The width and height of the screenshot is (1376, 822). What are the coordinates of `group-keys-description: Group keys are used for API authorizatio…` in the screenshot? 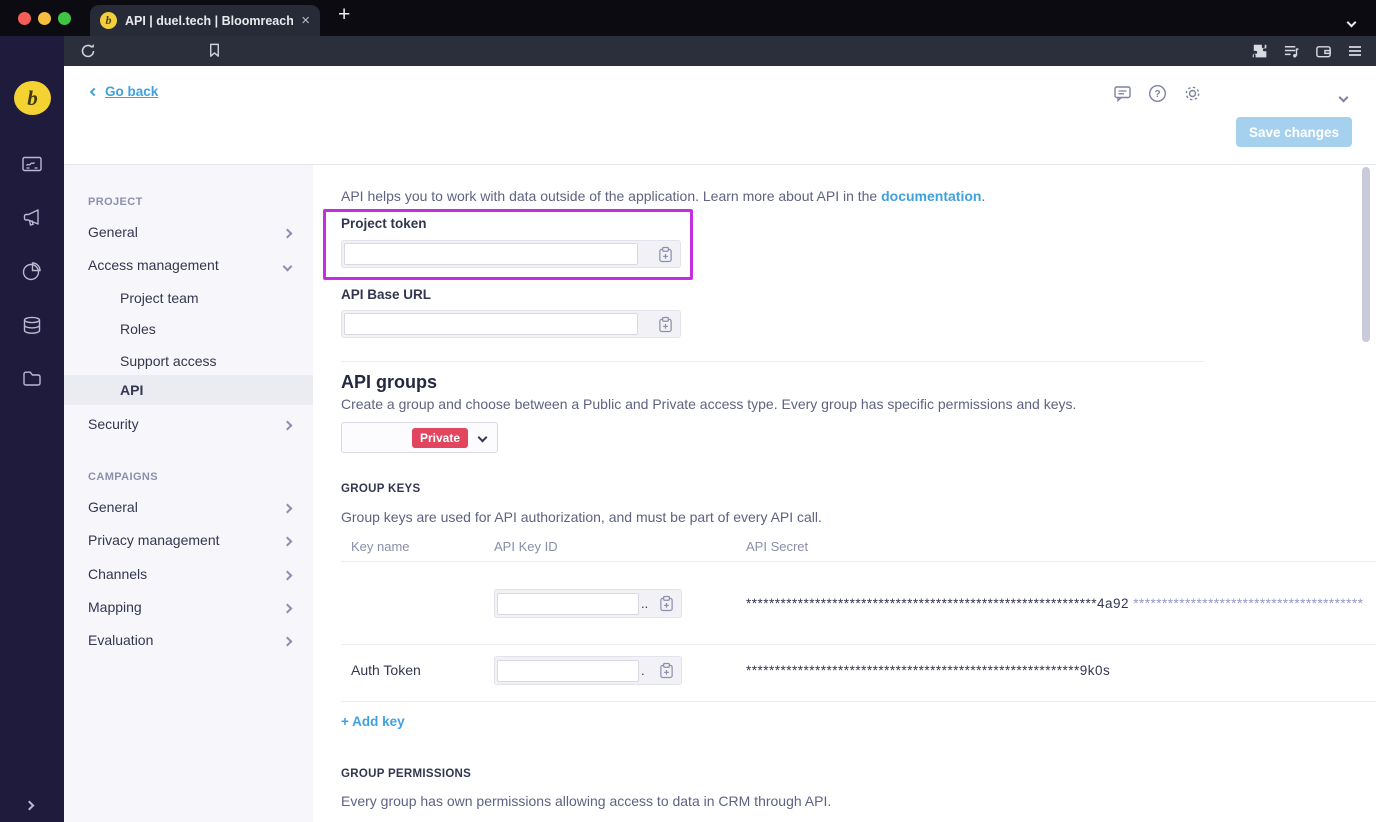 It's located at (581, 517).